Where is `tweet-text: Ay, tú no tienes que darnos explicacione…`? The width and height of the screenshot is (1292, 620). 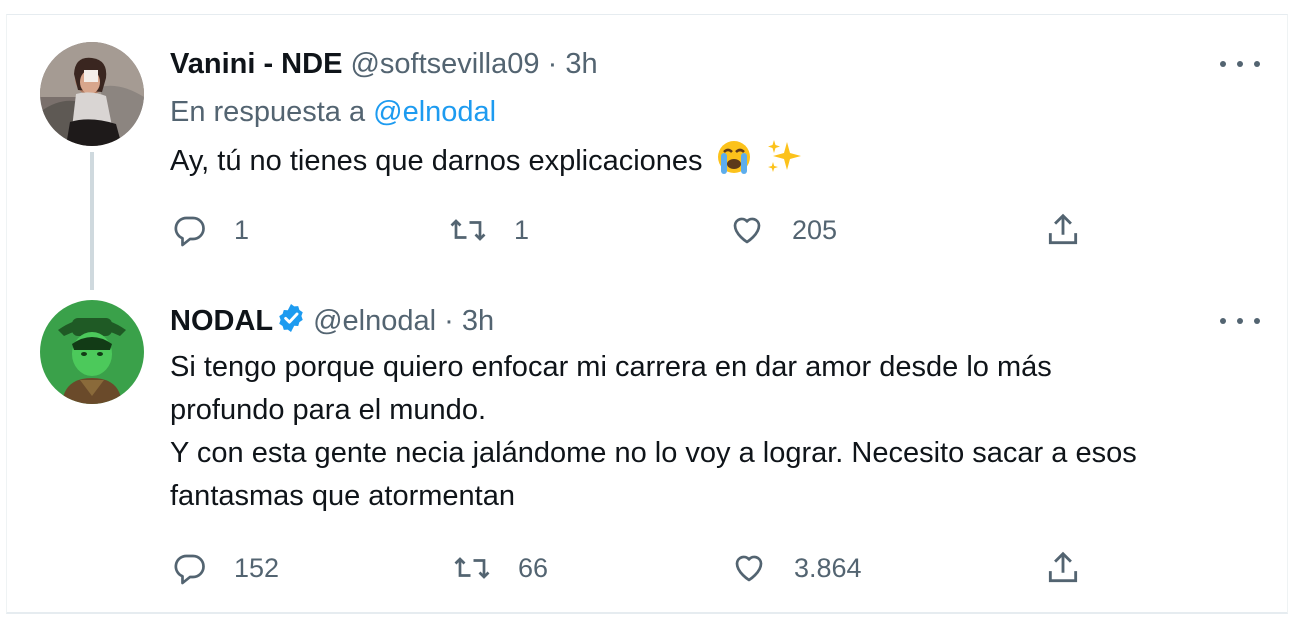
tweet-text: Ay, tú no tienes que darnos explicacione… is located at coordinates (486, 163).